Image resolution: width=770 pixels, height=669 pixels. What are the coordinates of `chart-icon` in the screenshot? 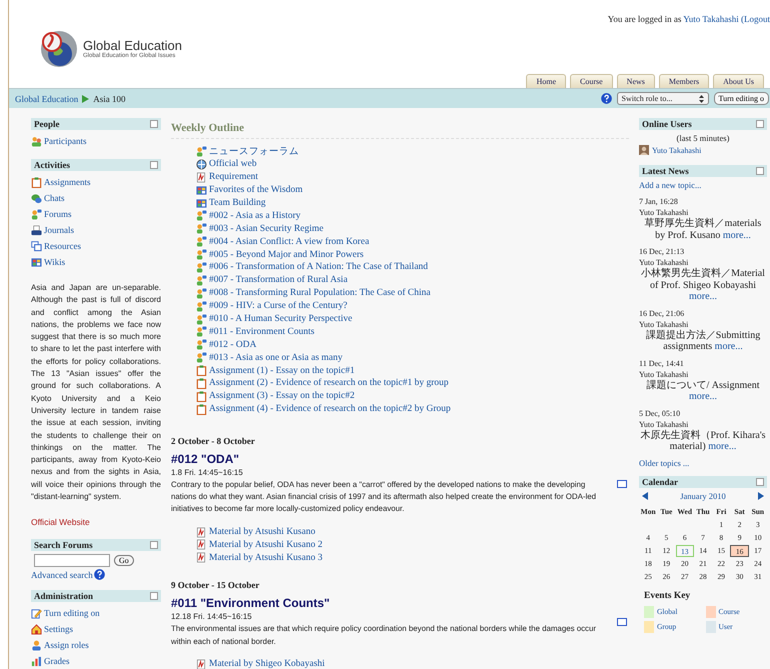 It's located at (36, 661).